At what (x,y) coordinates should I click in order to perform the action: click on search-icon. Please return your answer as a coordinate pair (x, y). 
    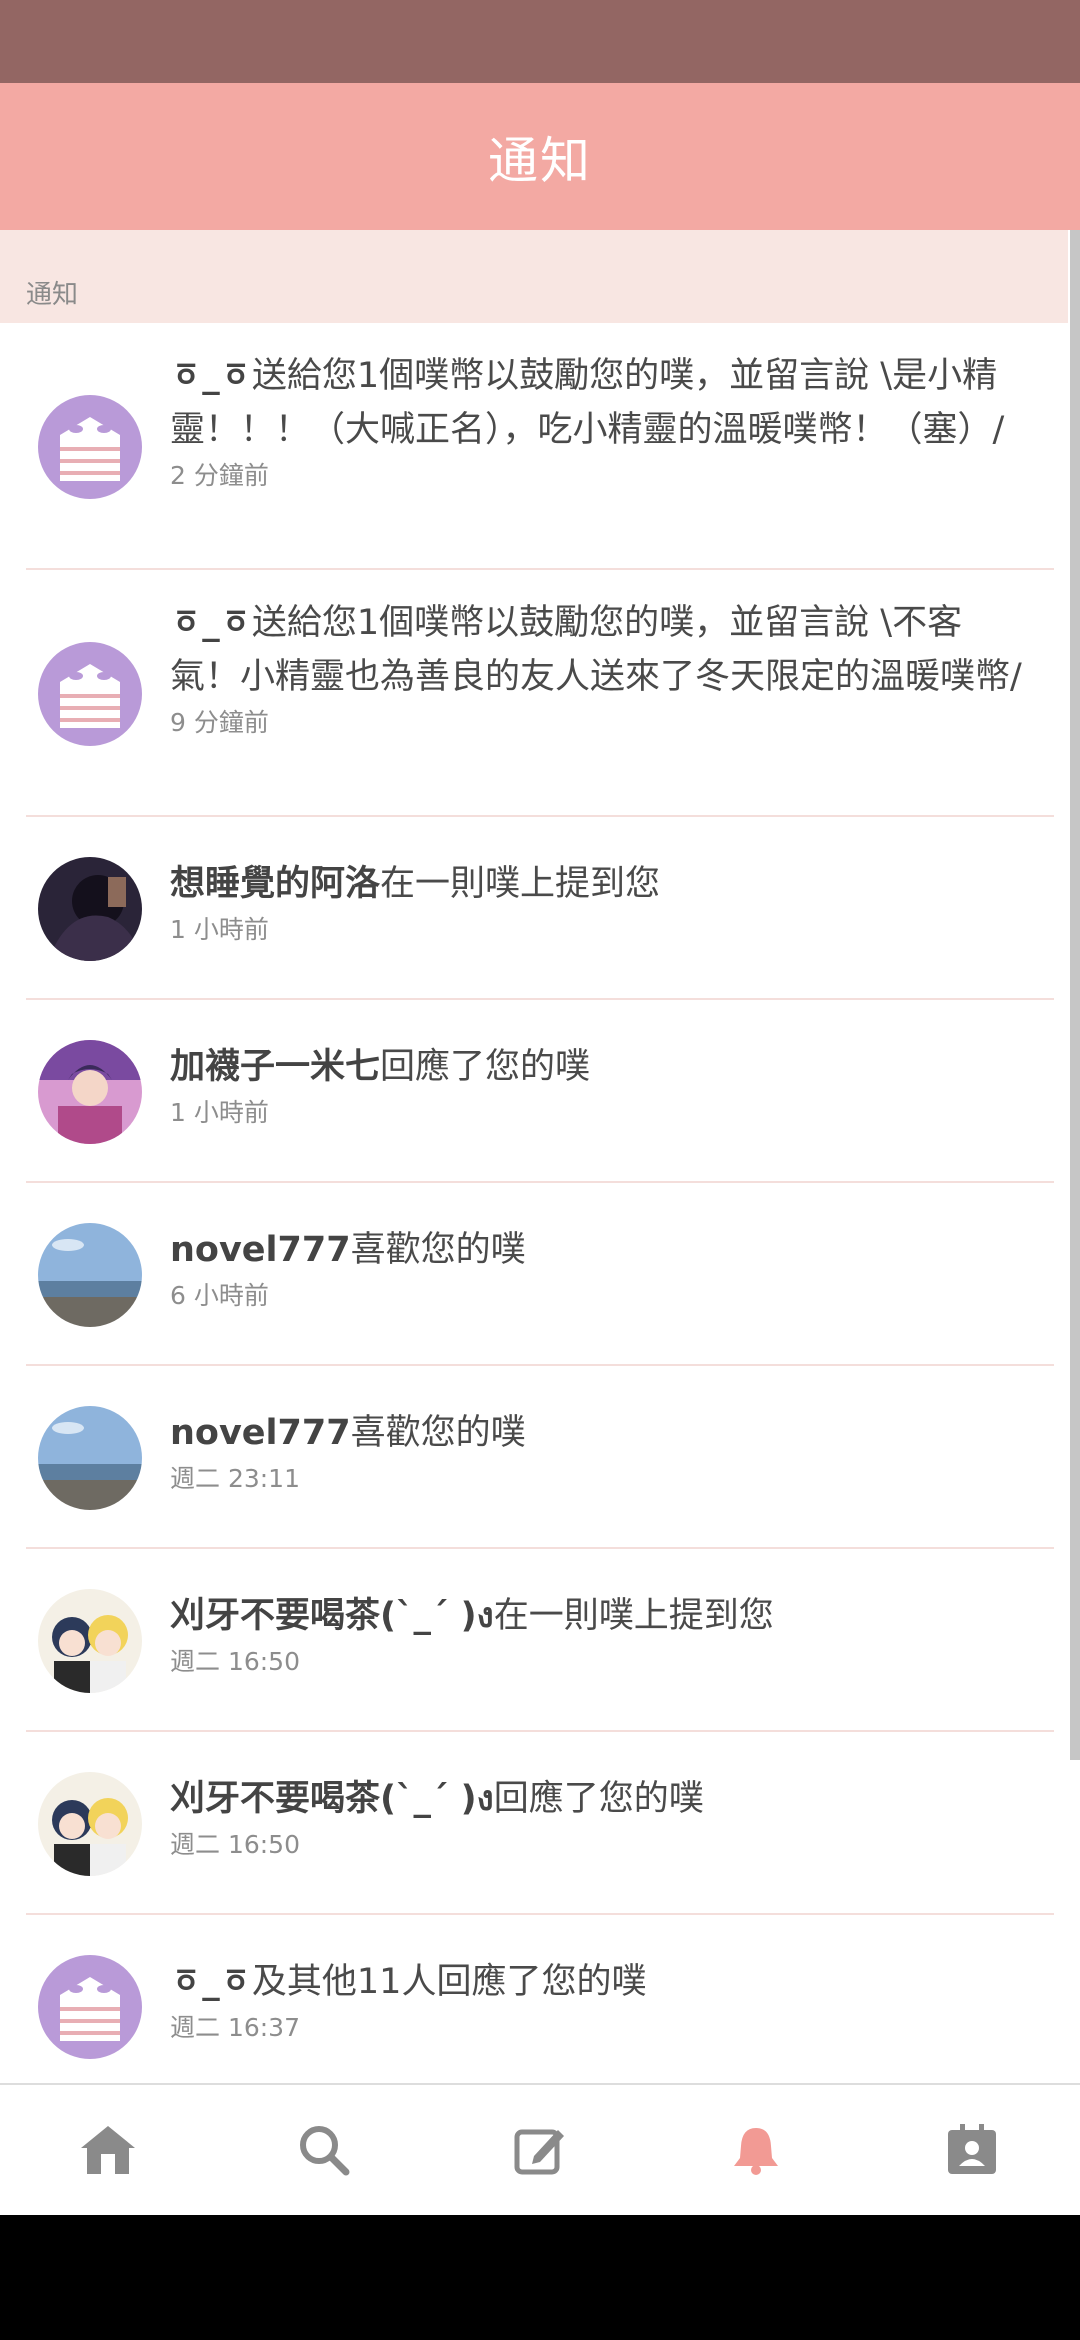
    Looking at the image, I should click on (325, 2151).